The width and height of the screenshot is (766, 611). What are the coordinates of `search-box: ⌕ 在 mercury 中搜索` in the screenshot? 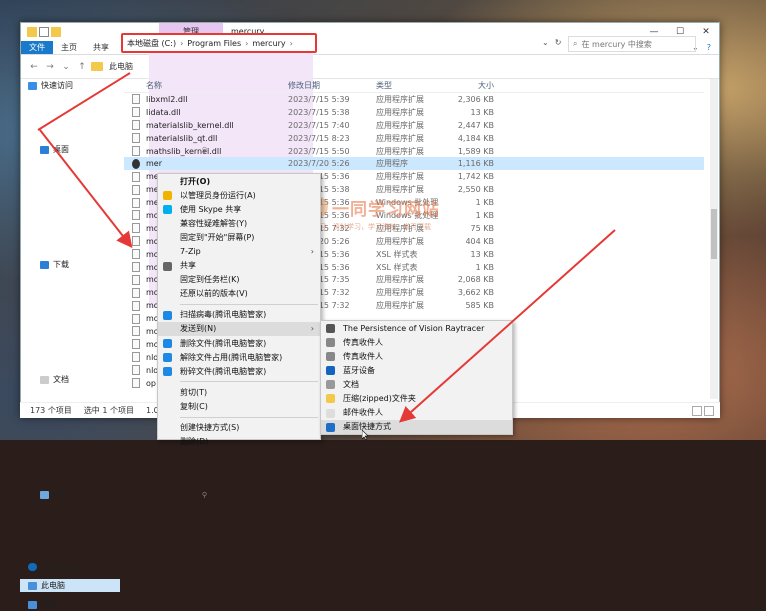 It's located at (632, 44).